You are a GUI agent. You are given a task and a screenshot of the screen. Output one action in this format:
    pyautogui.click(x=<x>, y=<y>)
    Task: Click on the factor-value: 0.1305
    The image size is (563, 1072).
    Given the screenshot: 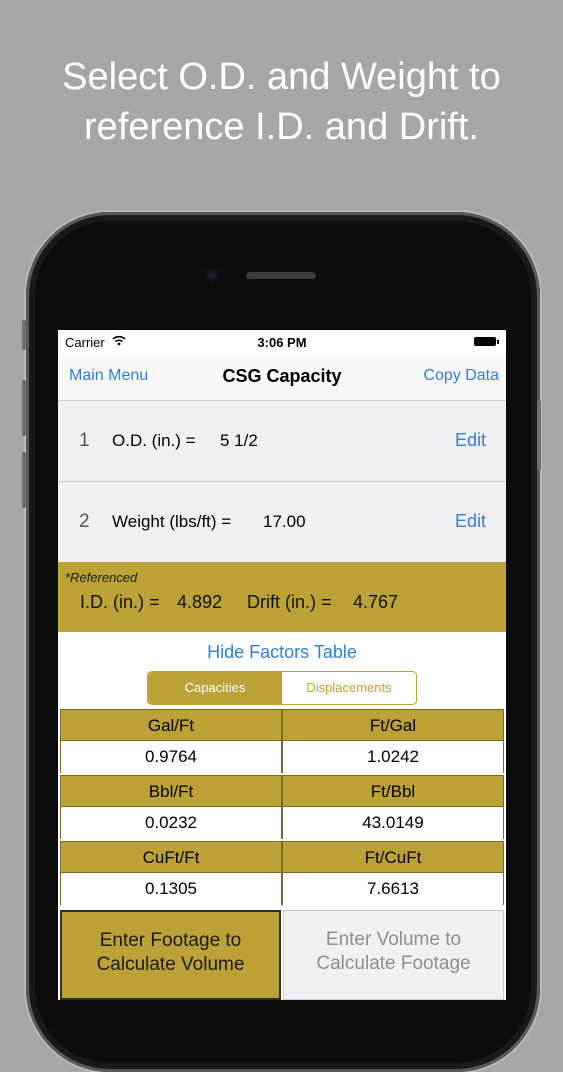 What is the action you would take?
    pyautogui.click(x=171, y=889)
    